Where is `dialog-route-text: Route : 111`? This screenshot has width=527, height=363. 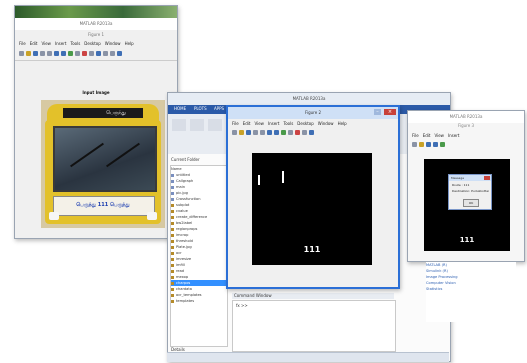
dialog-route-text: Route : 111 is located at coordinates (461, 185).